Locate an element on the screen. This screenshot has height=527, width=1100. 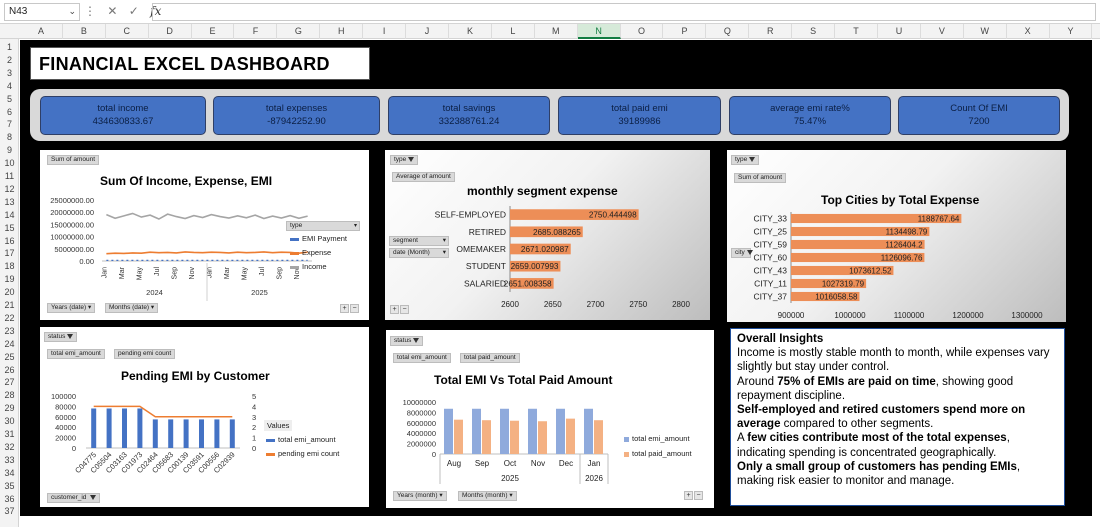
axis-button-city: city is located at coordinates (742, 253).